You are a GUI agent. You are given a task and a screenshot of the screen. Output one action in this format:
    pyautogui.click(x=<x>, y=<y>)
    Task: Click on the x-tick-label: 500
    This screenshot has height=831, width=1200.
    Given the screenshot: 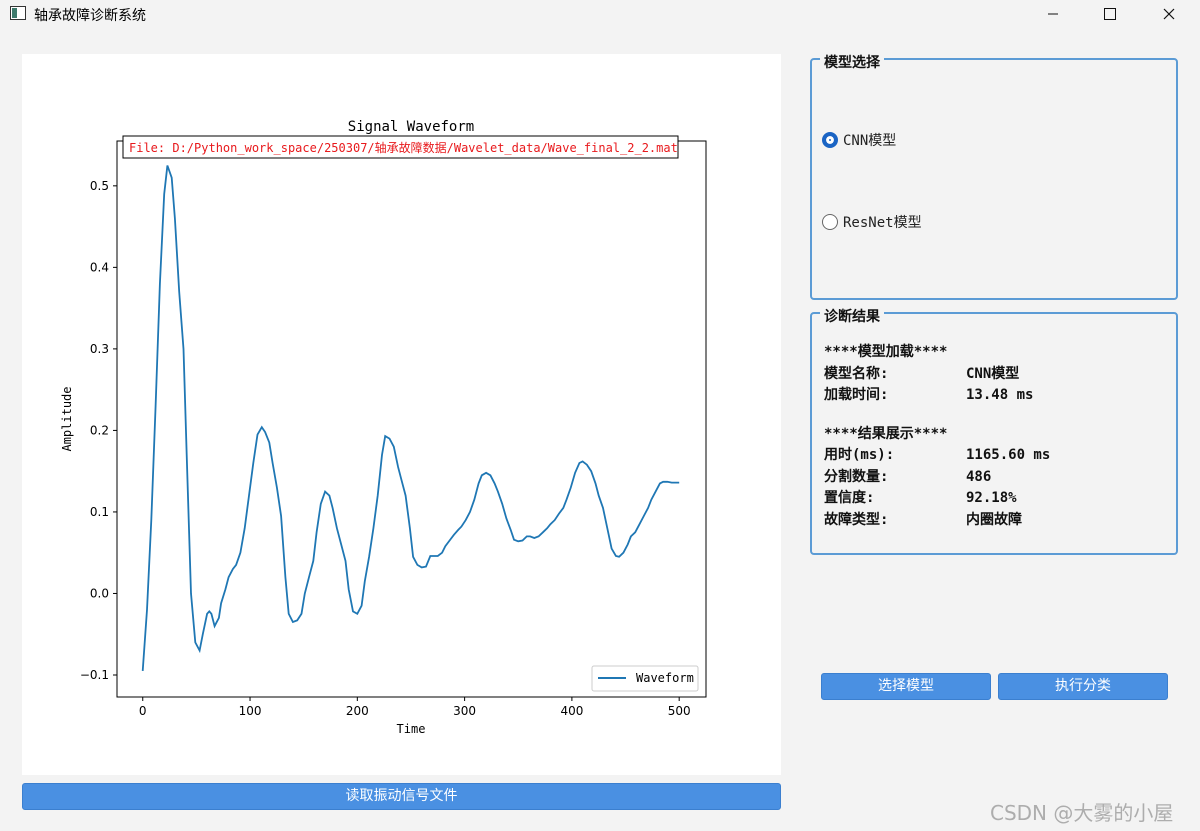 What is the action you would take?
    pyautogui.click(x=679, y=711)
    